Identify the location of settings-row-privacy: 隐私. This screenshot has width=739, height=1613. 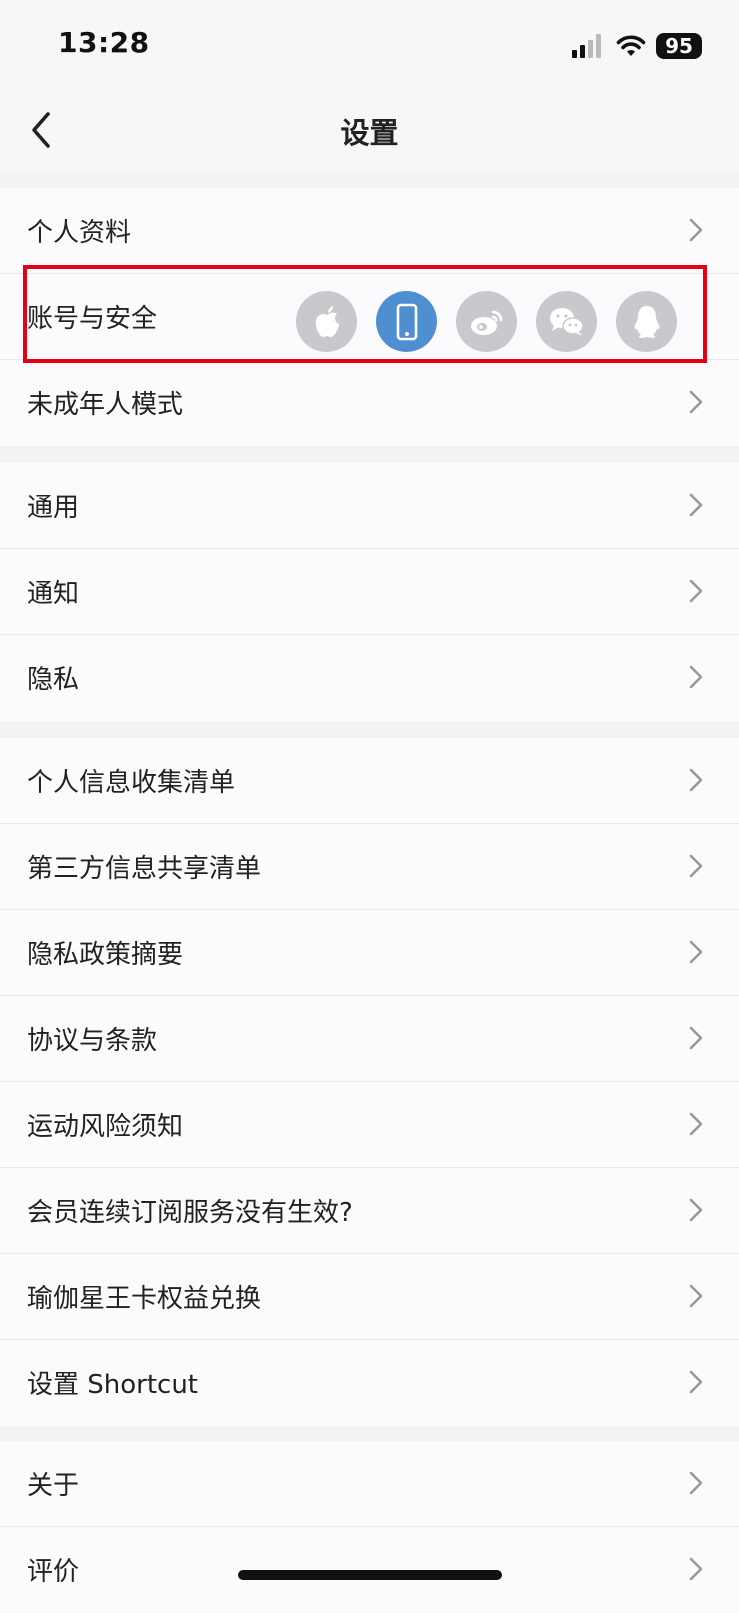
(369, 678).